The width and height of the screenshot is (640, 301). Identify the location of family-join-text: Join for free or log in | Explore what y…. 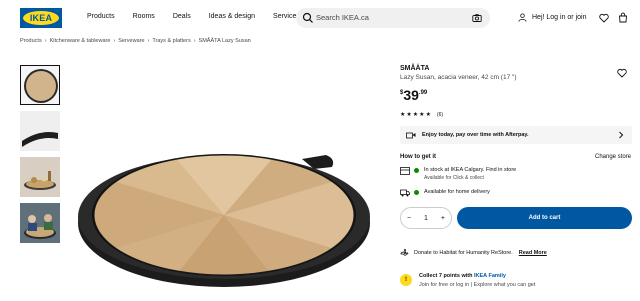
(477, 285).